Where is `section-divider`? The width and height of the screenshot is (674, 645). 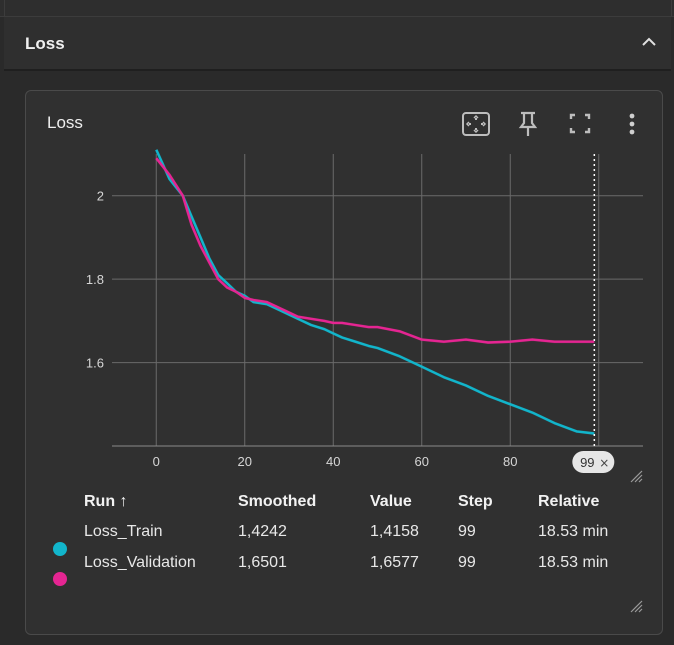
section-divider is located at coordinates (337, 70).